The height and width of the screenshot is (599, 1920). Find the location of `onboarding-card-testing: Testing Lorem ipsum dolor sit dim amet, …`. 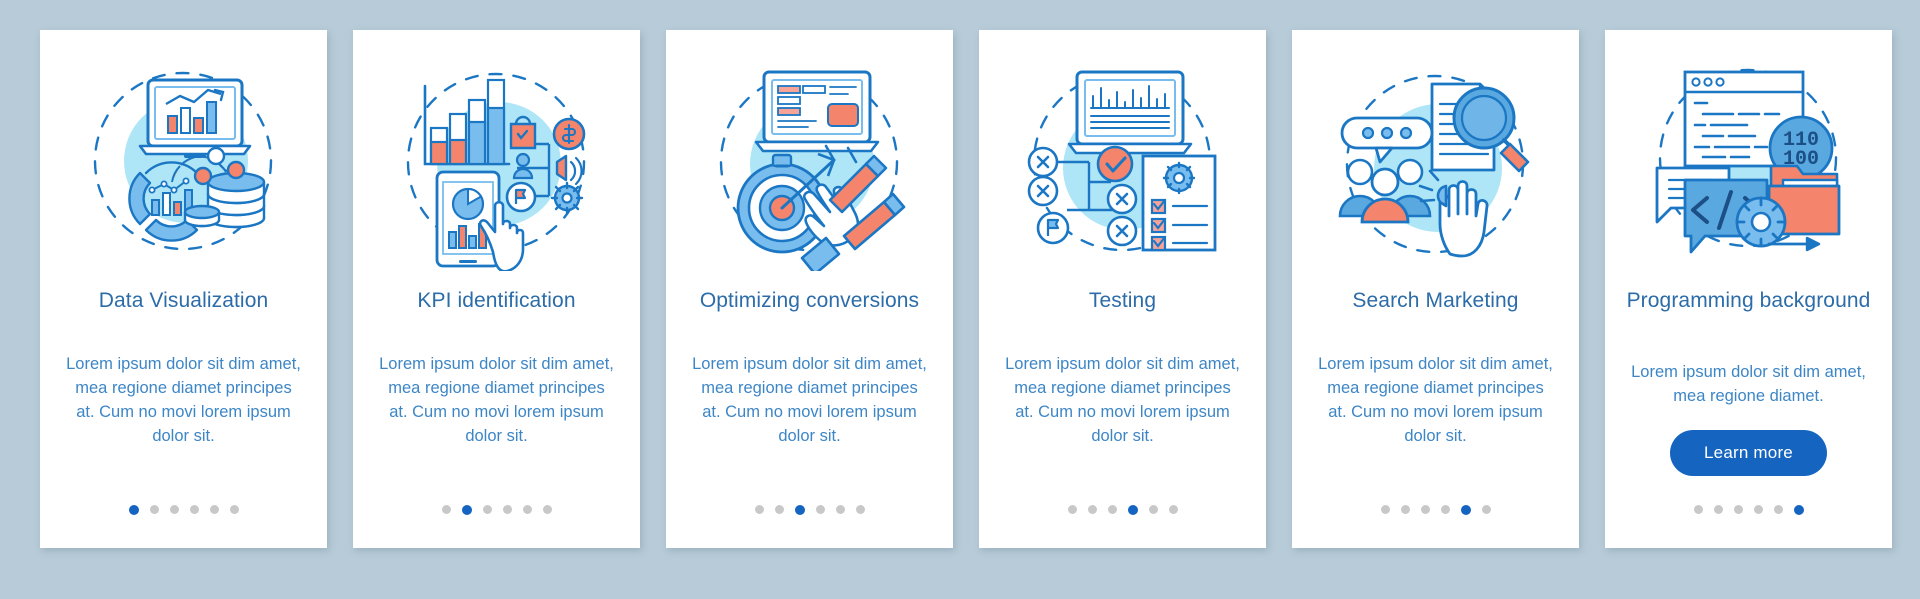

onboarding-card-testing: Testing Lorem ipsum dolor sit dim amet, … is located at coordinates (1122, 289).